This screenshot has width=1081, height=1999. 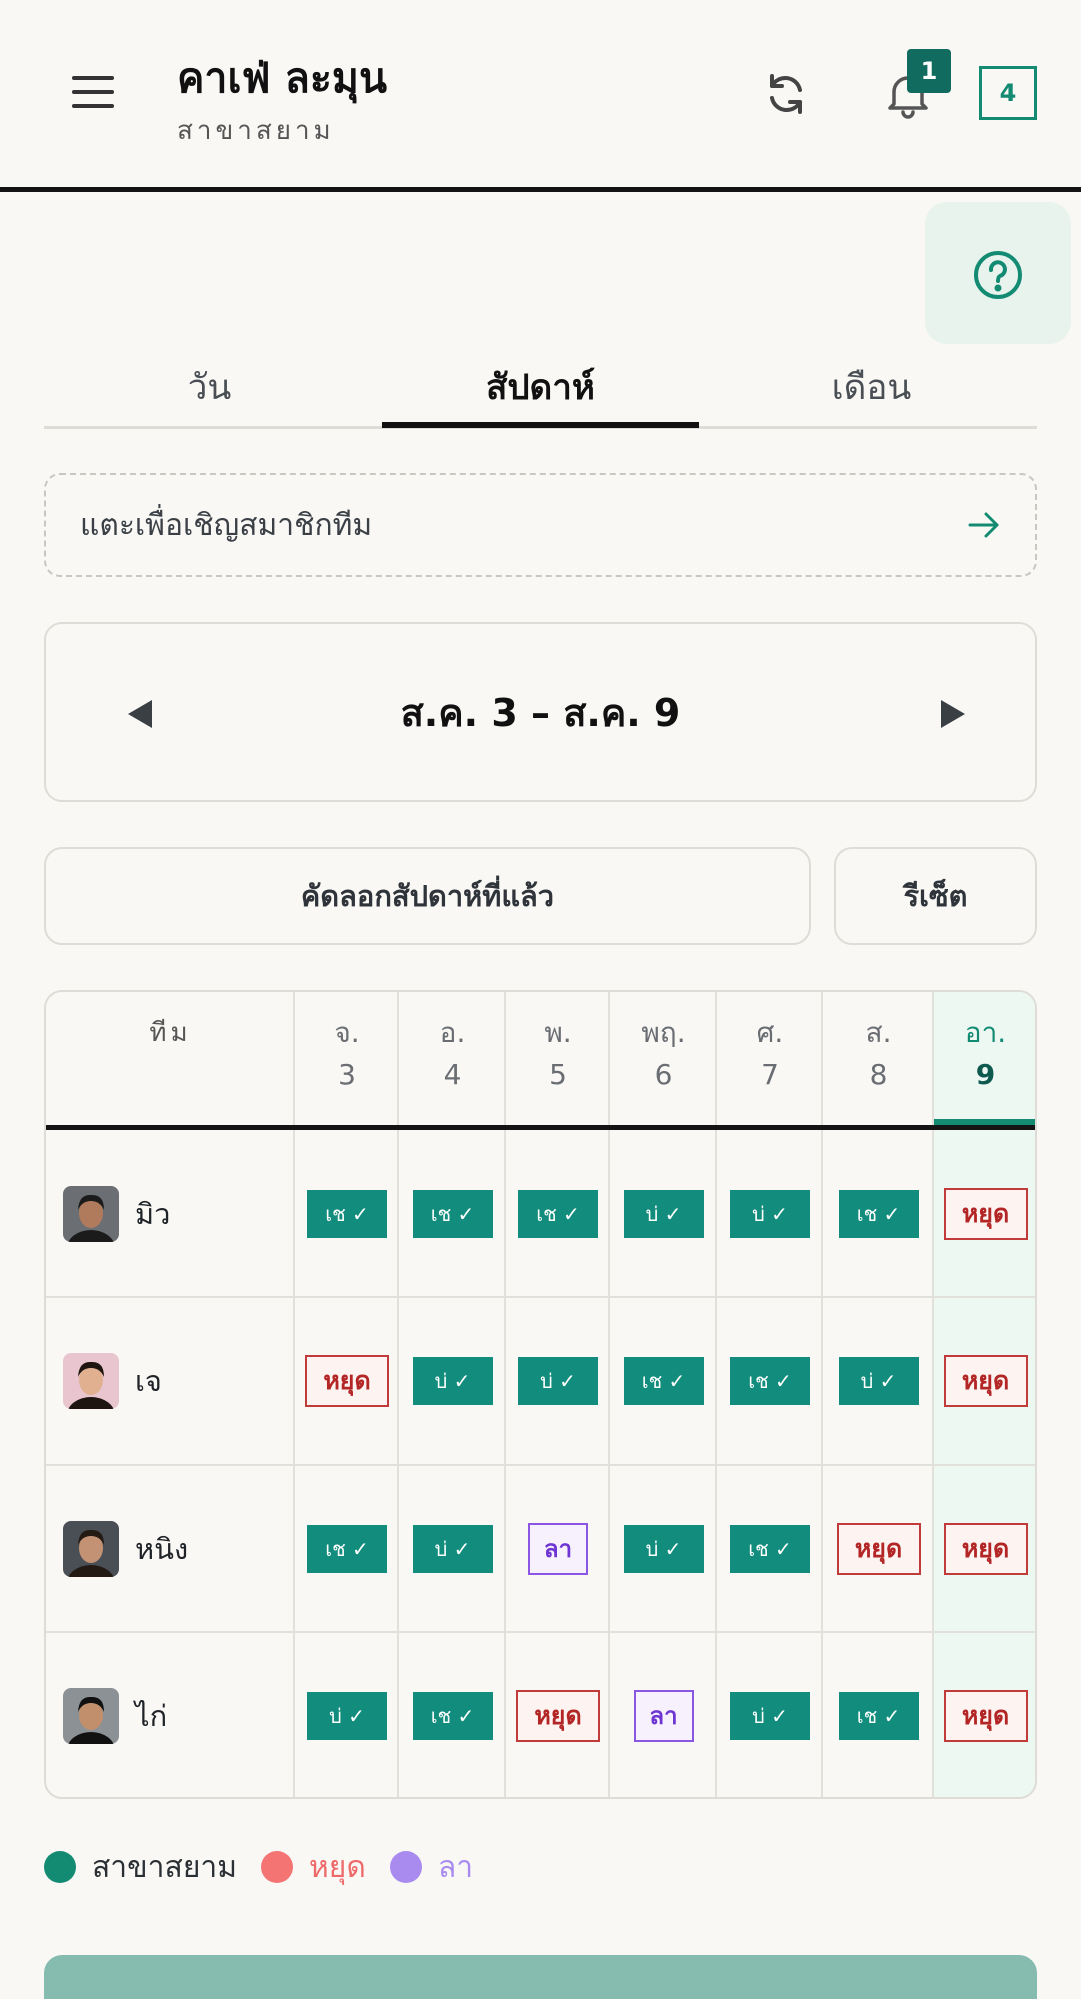 What do you see at coordinates (540, 387) in the screenshot?
I see `tab-week: สัปดาห์` at bounding box center [540, 387].